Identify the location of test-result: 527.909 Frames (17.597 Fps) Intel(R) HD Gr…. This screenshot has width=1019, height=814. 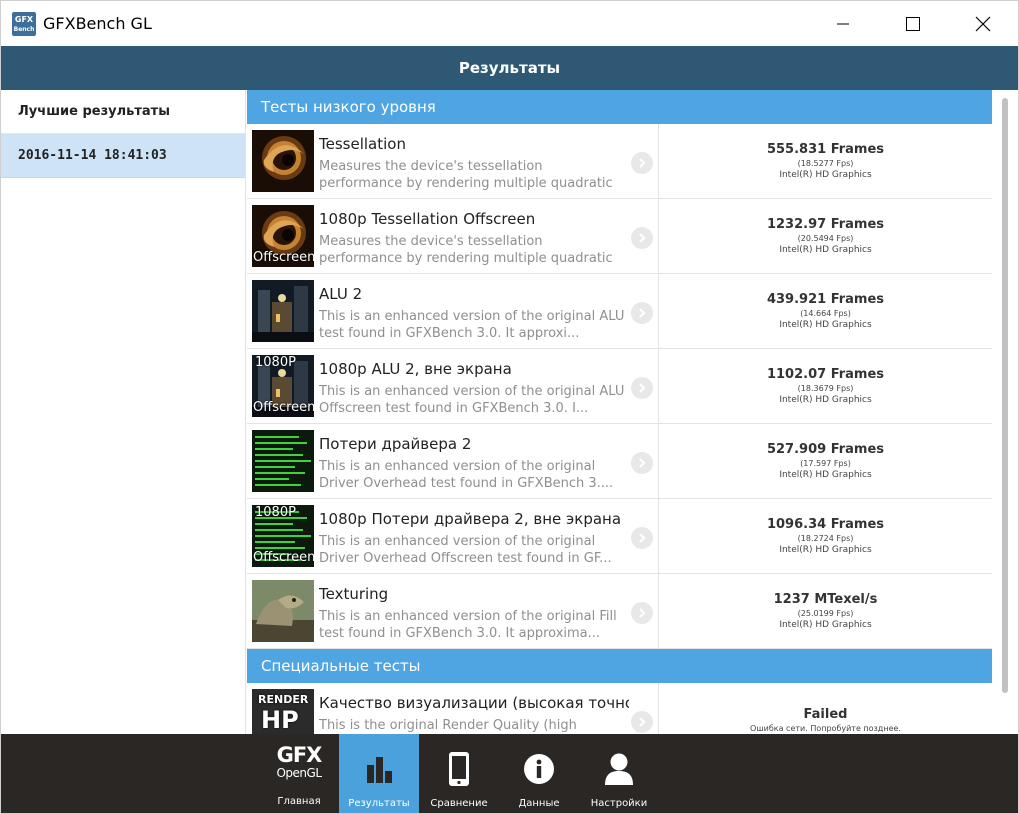
(825, 461).